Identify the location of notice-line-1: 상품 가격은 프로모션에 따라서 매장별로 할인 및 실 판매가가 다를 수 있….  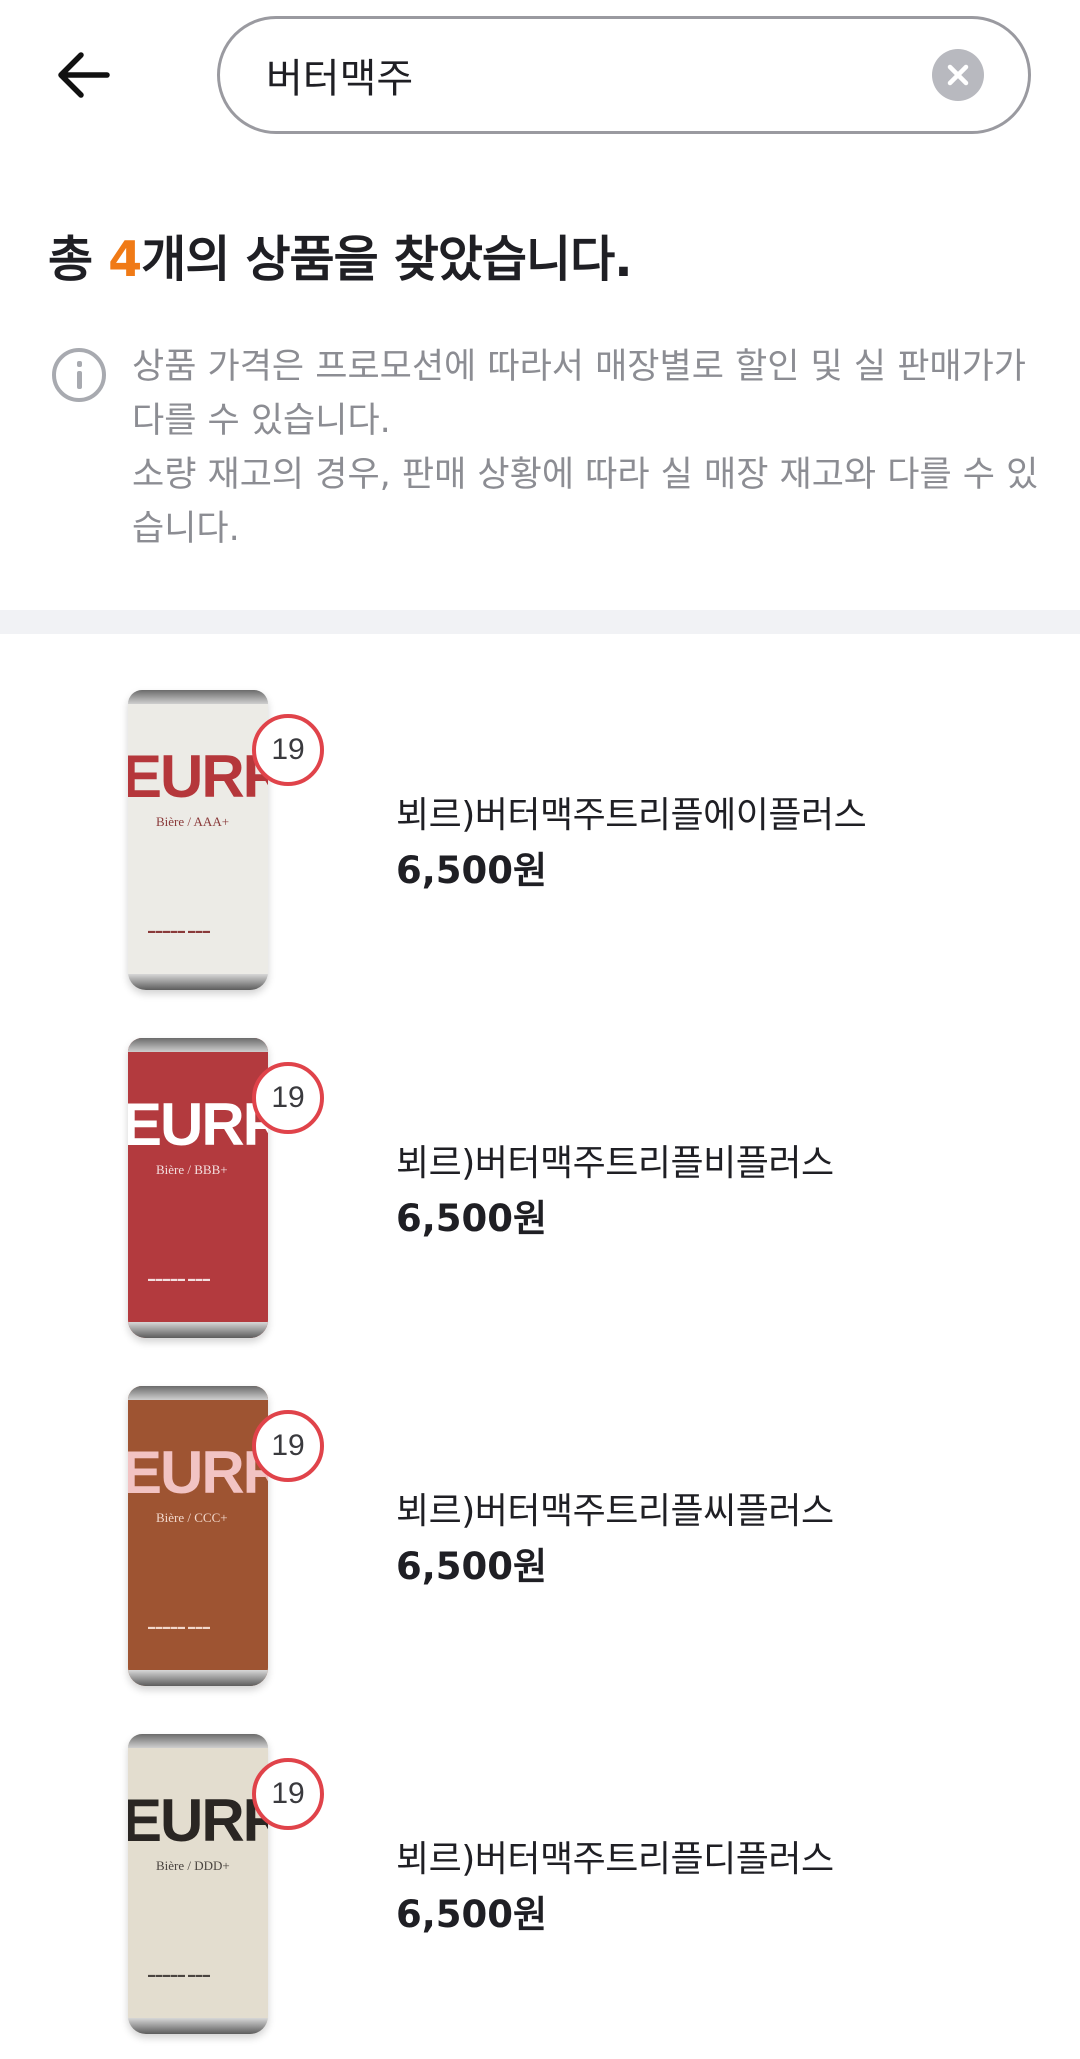
(579, 394).